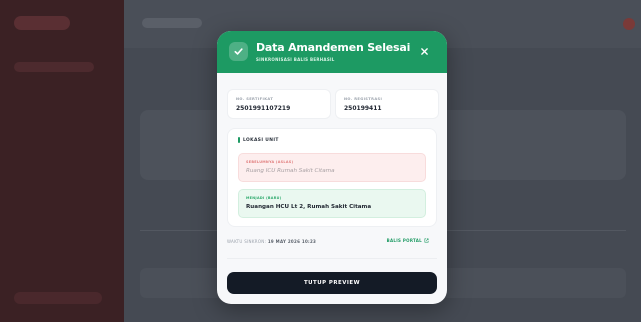 The width and height of the screenshot is (641, 322). I want to click on certificate-label: NO. SERTIFIKAT, so click(255, 99).